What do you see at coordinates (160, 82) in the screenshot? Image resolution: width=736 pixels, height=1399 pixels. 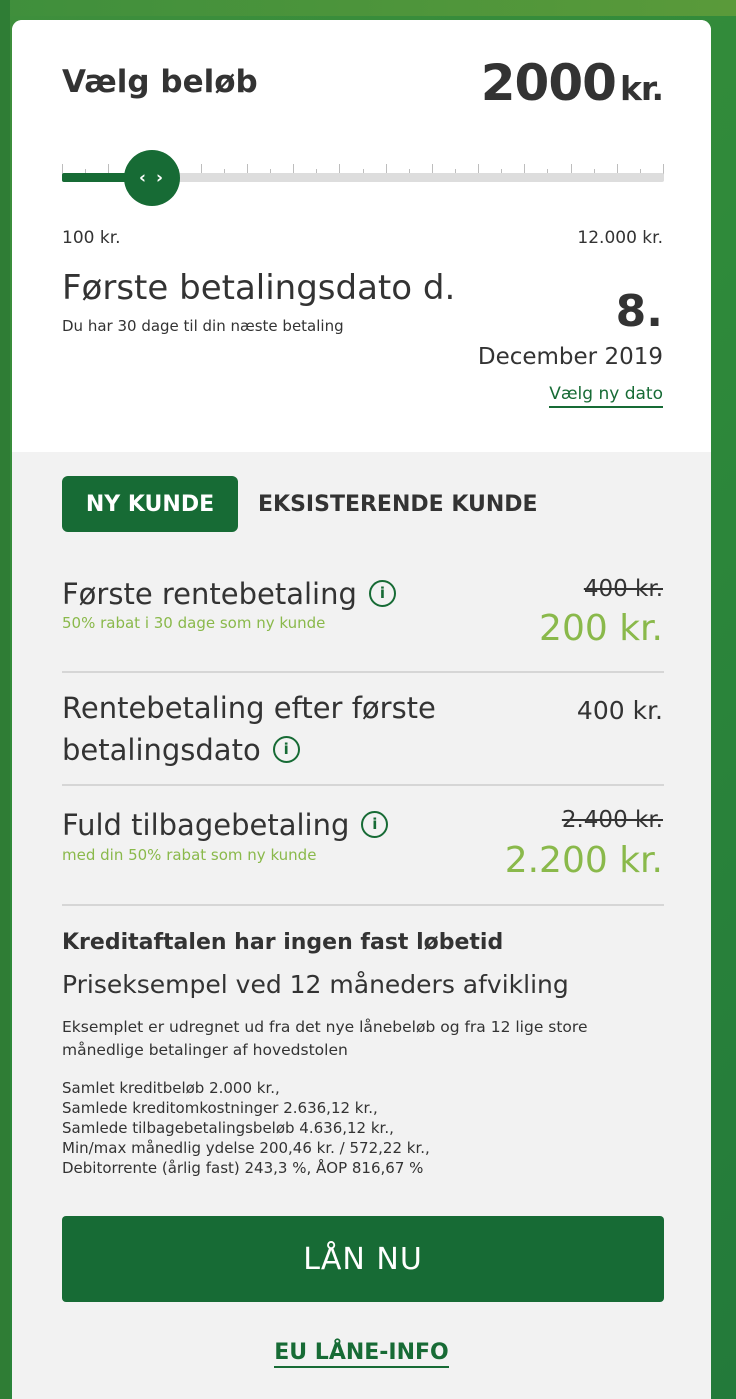 I see `amount-title: Vælg beløb` at bounding box center [160, 82].